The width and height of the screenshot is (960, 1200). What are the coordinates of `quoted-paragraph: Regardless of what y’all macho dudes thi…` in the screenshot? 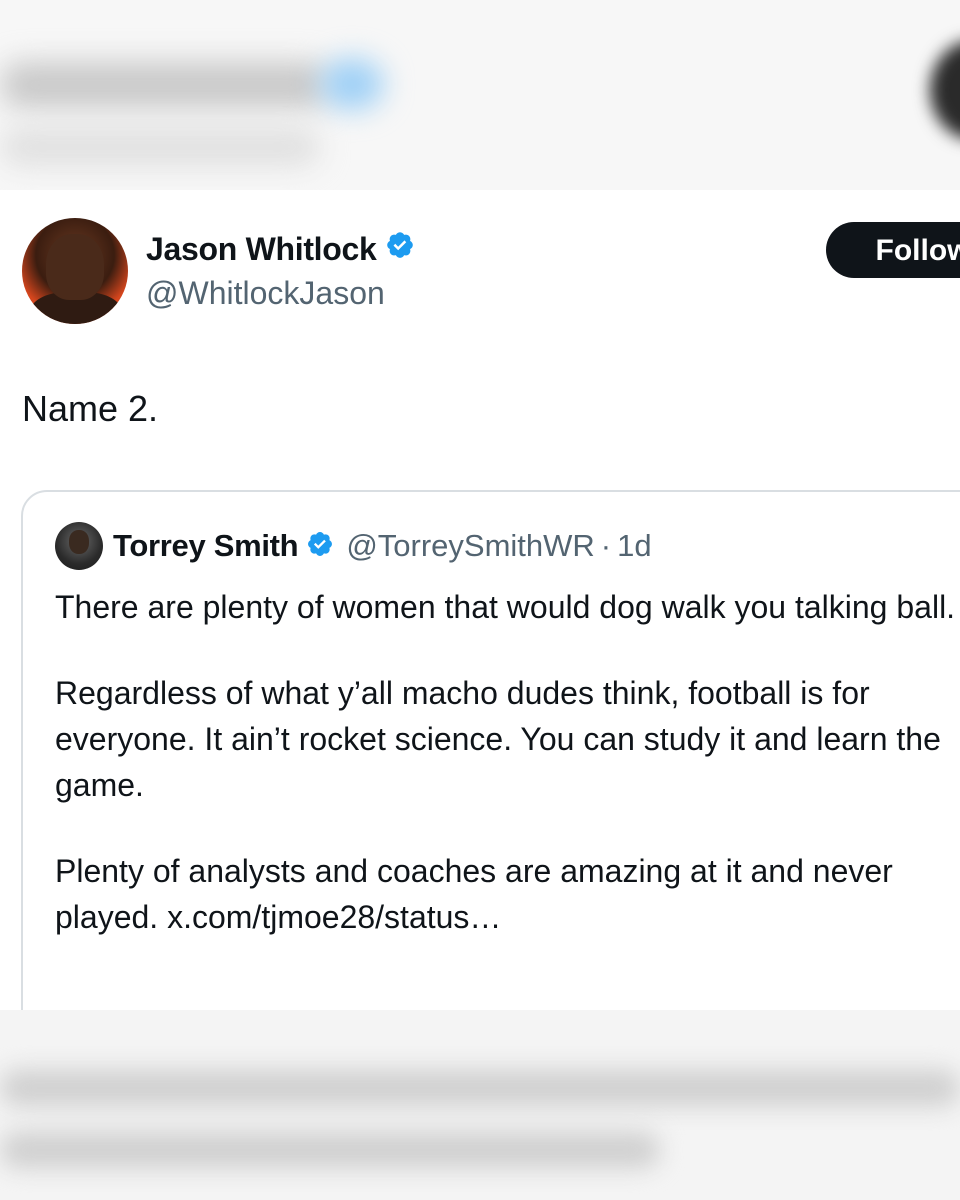 It's located at (498, 739).